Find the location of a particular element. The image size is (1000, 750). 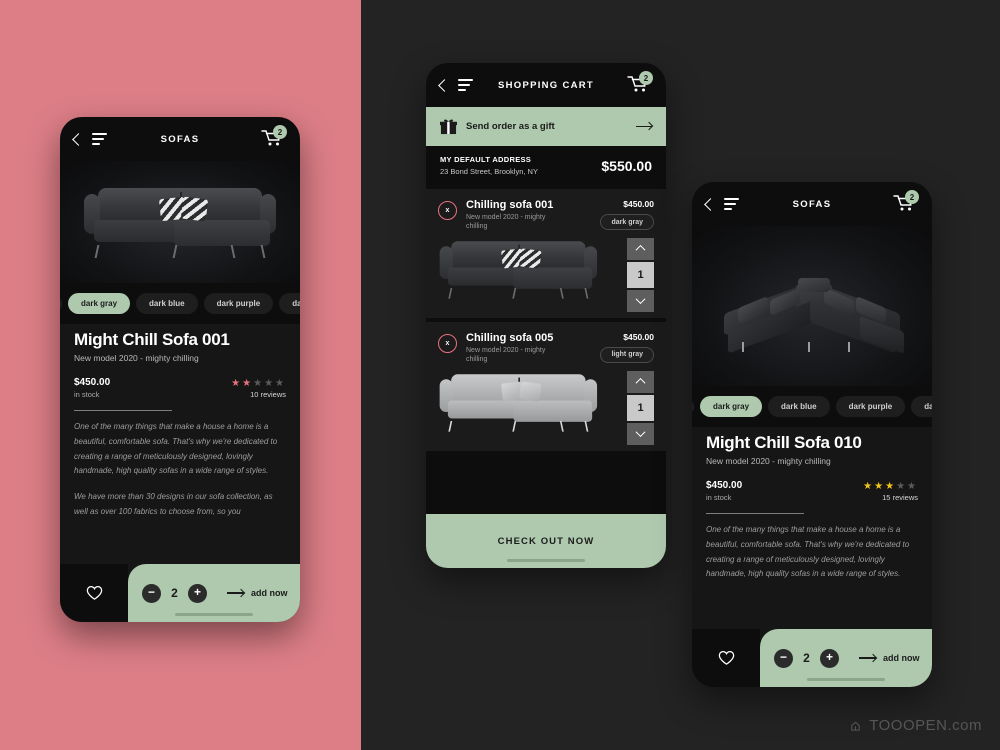

cart-item-name: Chilling sofa 001 is located at coordinates (510, 205).